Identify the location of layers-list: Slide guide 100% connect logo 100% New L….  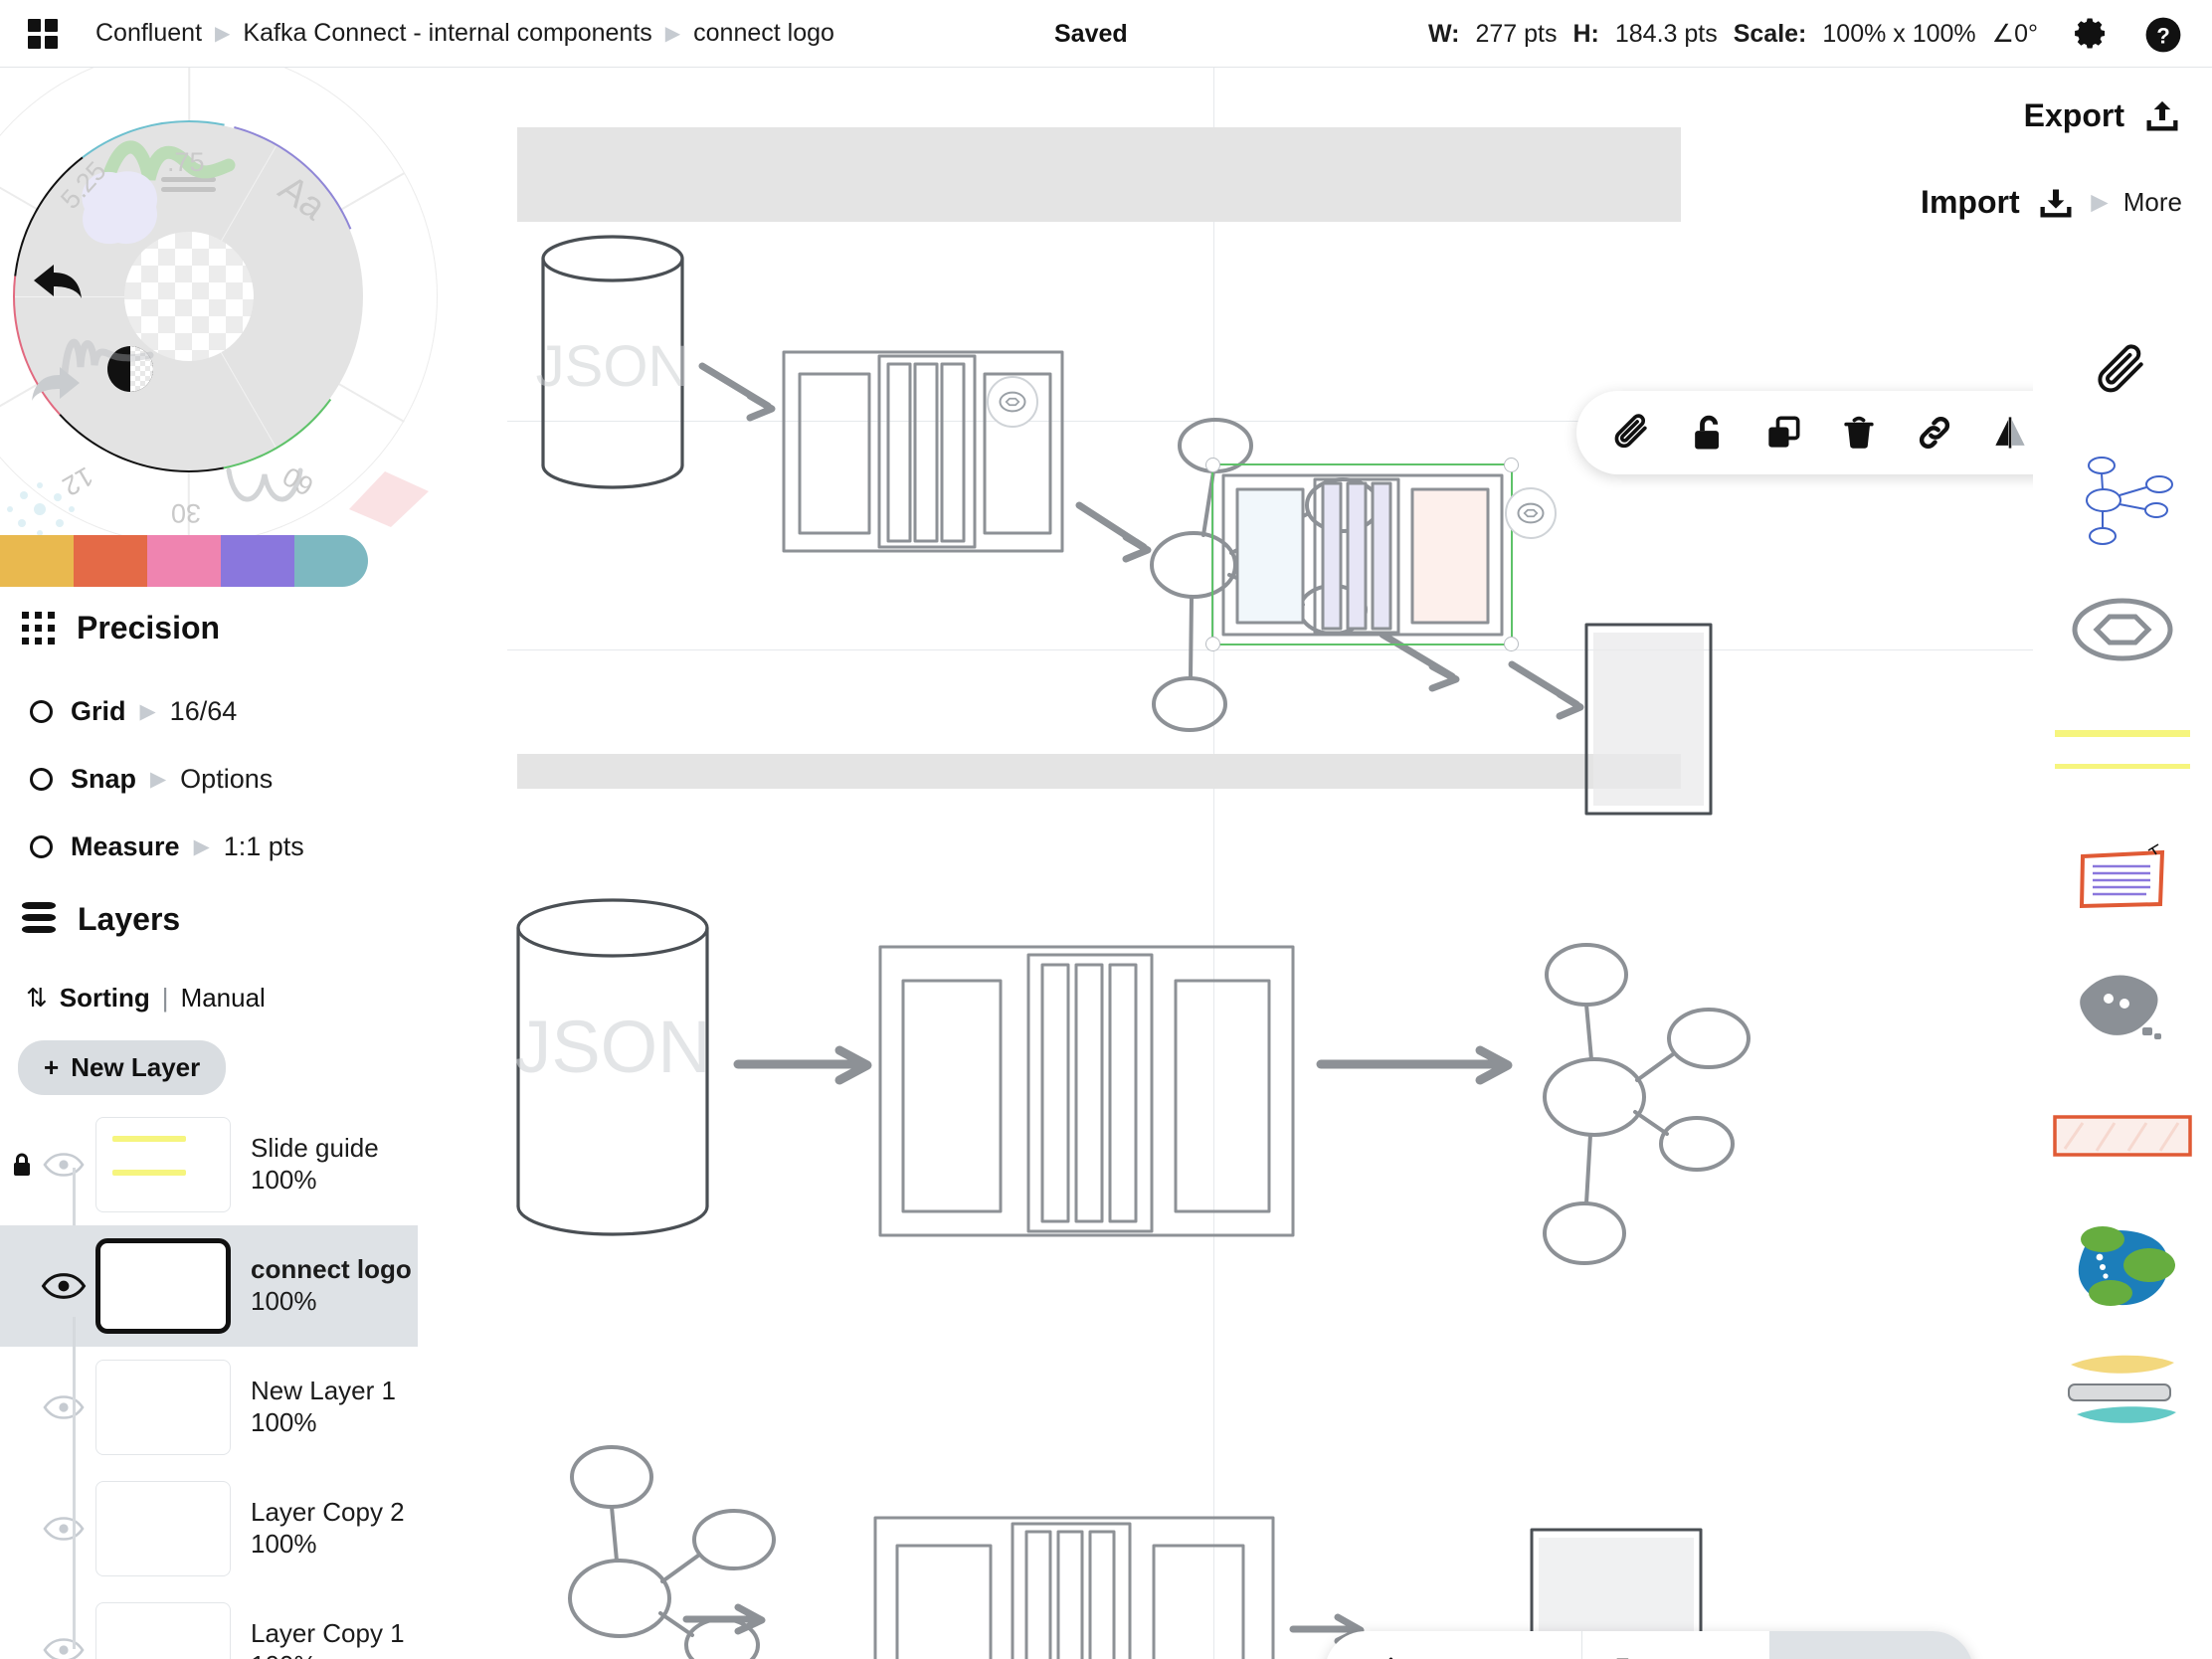
(209, 1381).